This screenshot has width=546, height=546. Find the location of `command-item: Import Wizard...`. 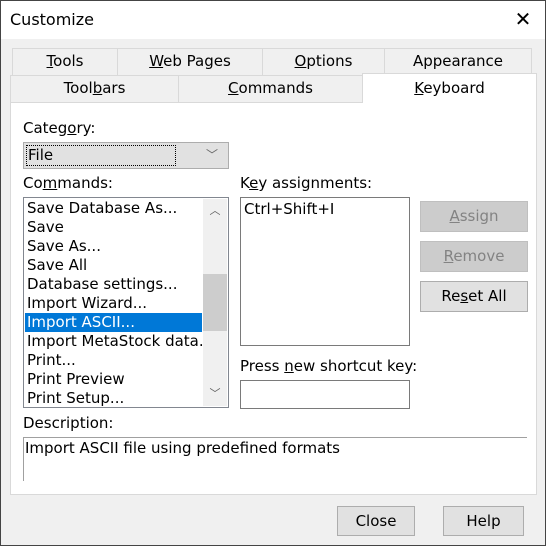

command-item: Import Wizard... is located at coordinates (113, 303).